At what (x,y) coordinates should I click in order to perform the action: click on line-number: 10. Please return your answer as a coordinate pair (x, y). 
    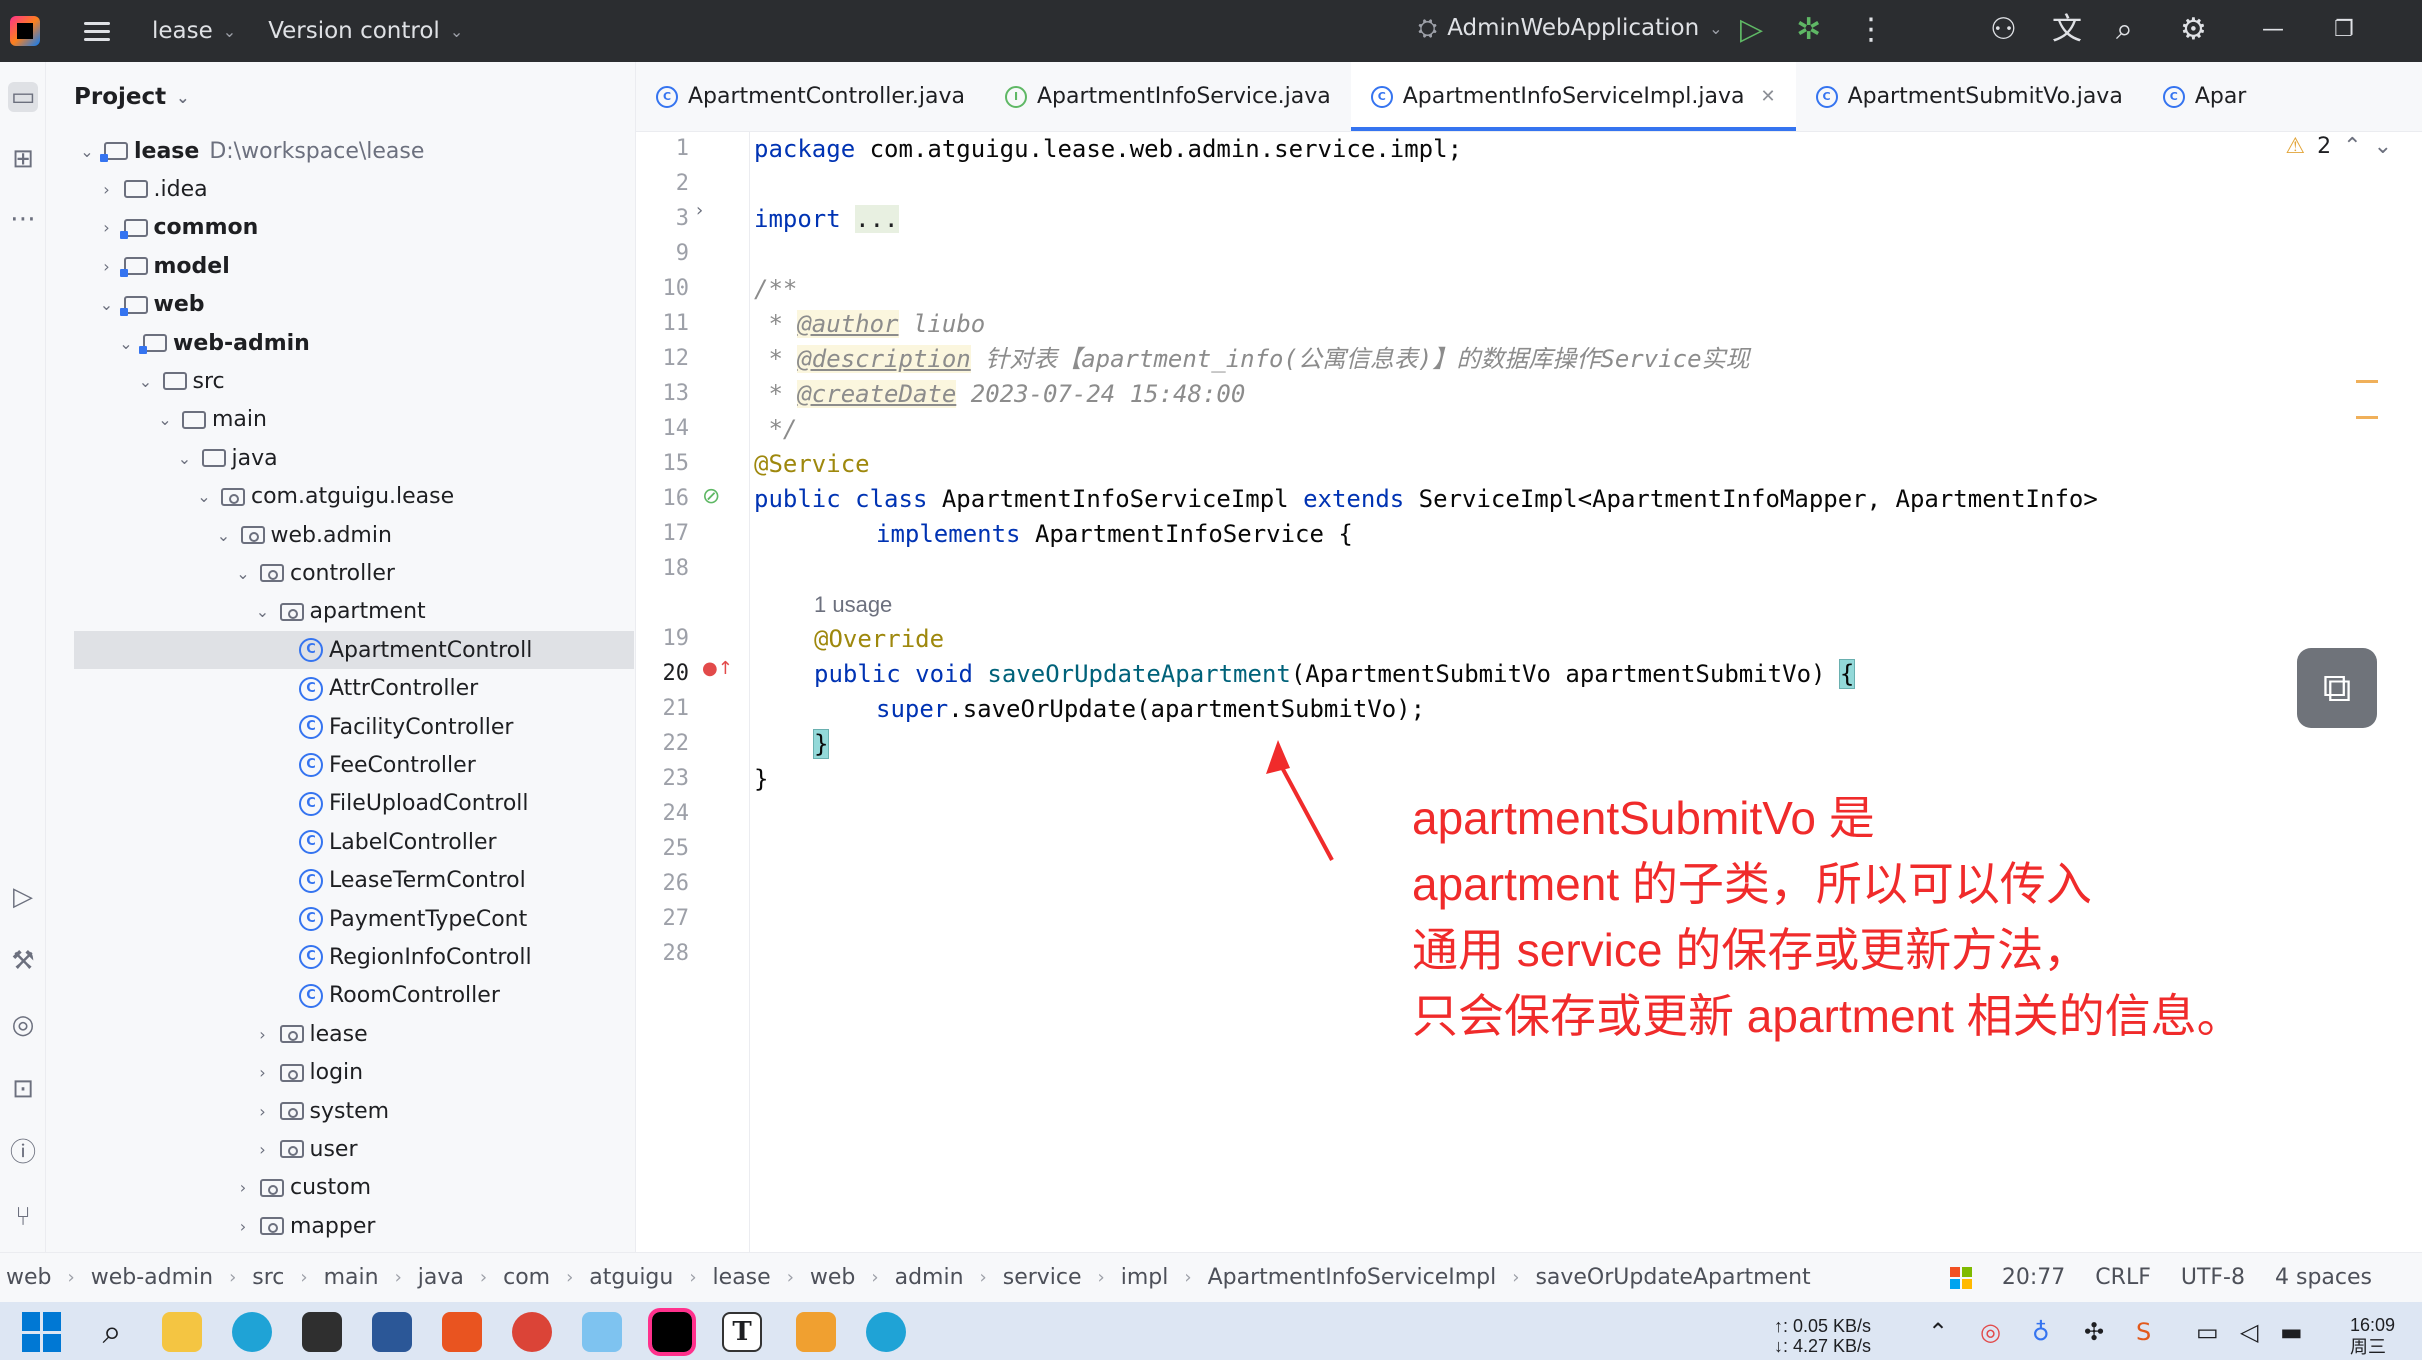
    Looking at the image, I should click on (664, 288).